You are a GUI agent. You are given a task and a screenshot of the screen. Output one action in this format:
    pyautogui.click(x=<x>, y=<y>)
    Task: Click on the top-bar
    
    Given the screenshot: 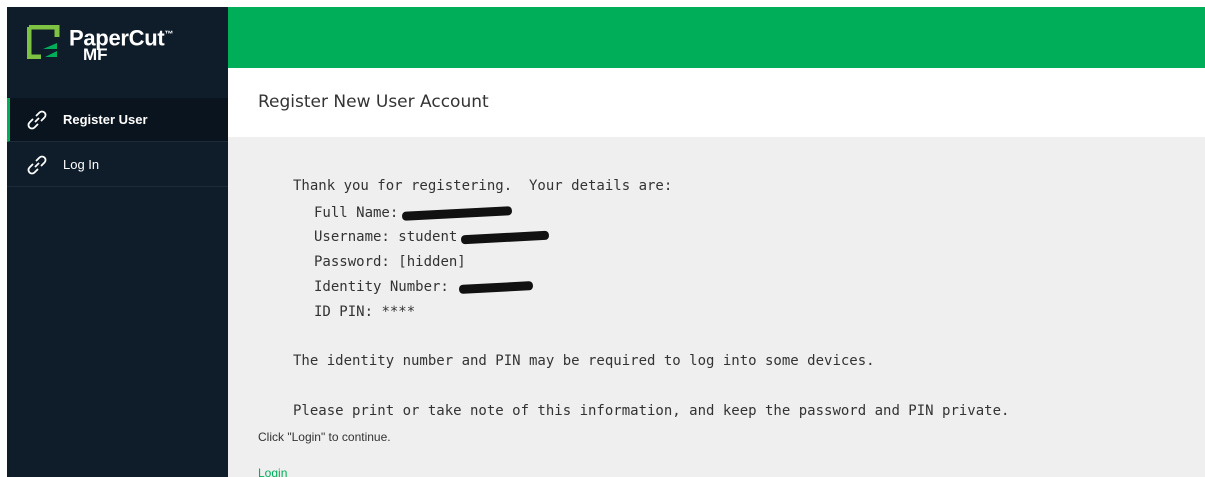 What is the action you would take?
    pyautogui.click(x=716, y=37)
    